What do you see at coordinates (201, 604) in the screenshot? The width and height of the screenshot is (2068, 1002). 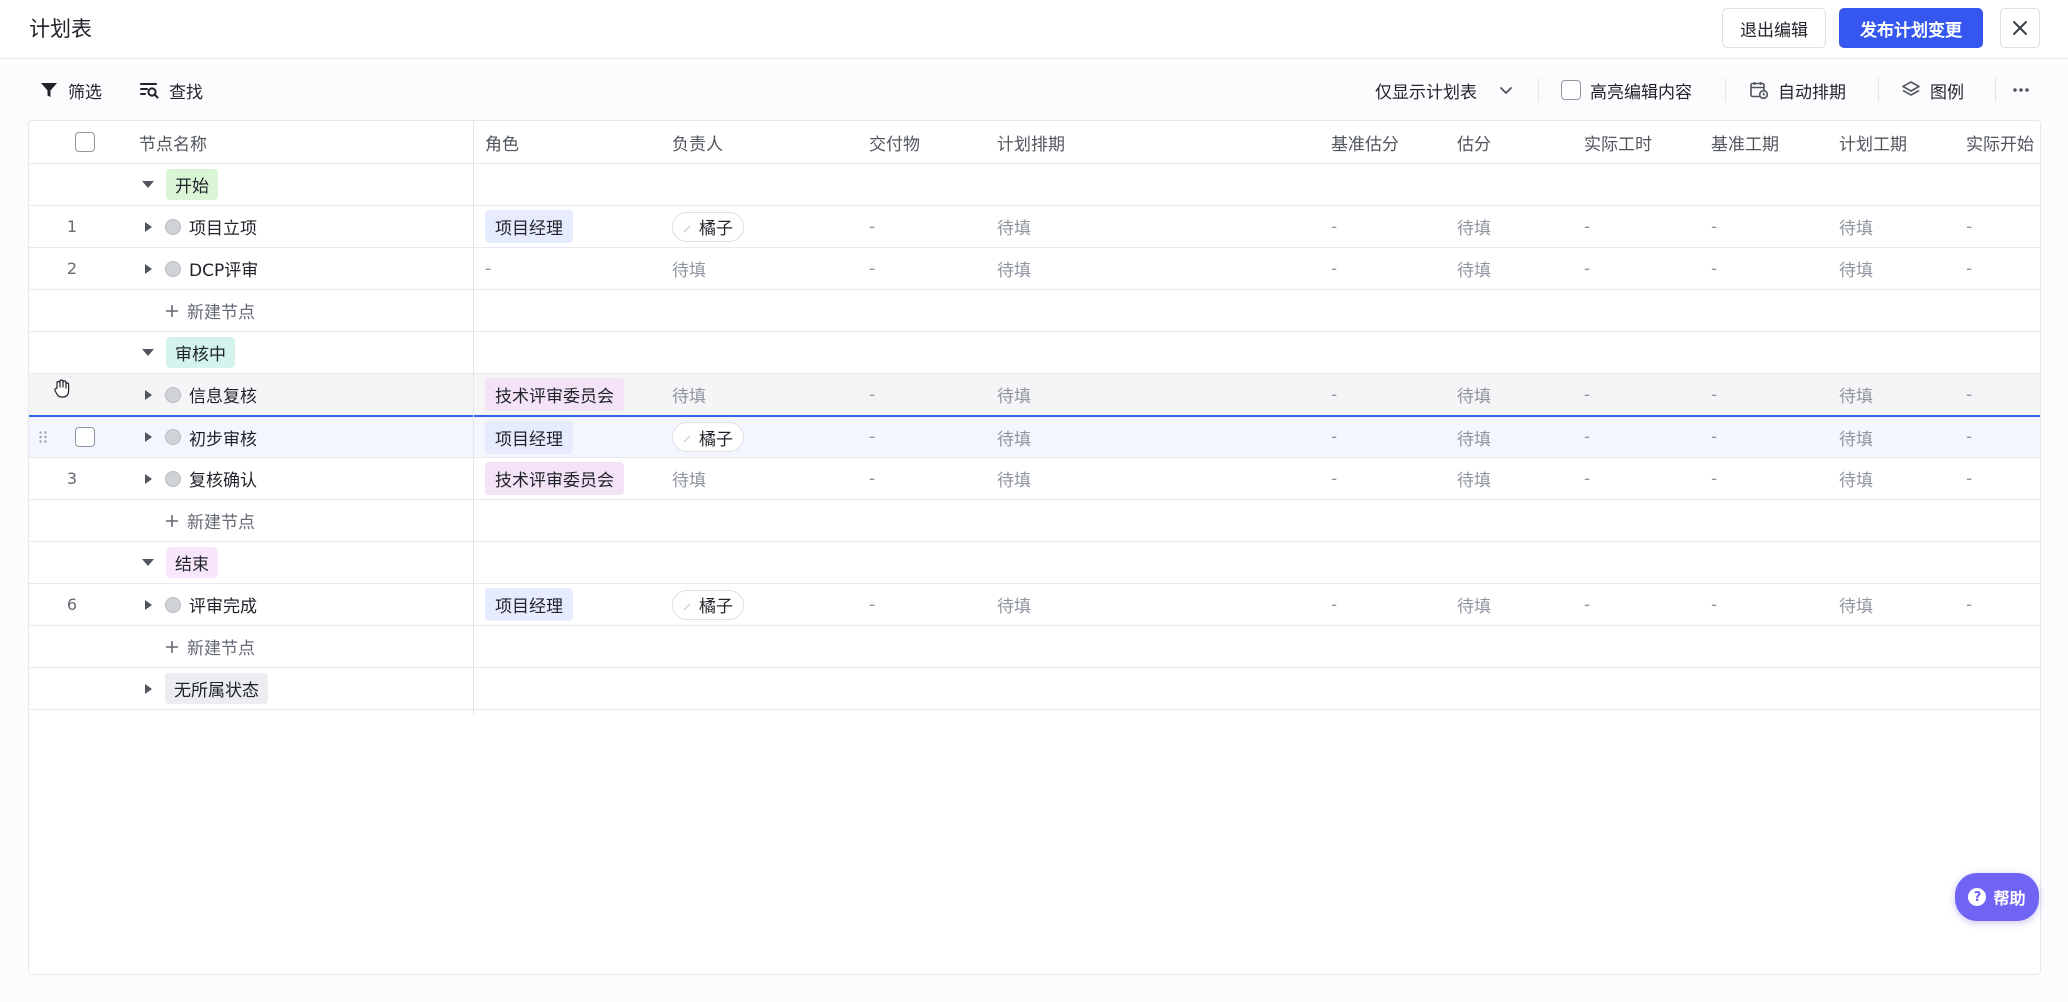 I see `node-name-cell: 评审完成` at bounding box center [201, 604].